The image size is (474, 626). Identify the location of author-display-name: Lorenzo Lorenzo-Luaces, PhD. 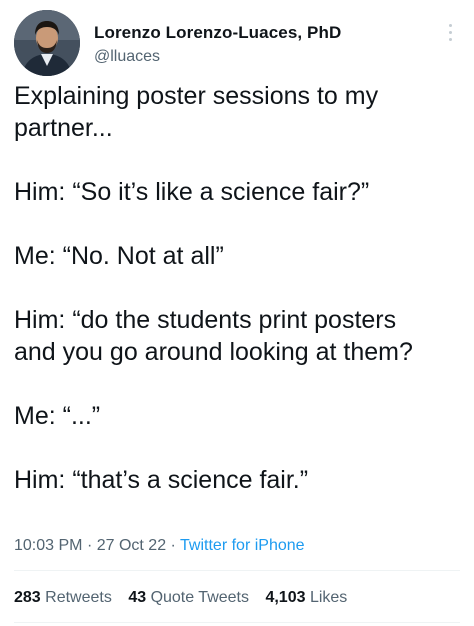
(217, 32).